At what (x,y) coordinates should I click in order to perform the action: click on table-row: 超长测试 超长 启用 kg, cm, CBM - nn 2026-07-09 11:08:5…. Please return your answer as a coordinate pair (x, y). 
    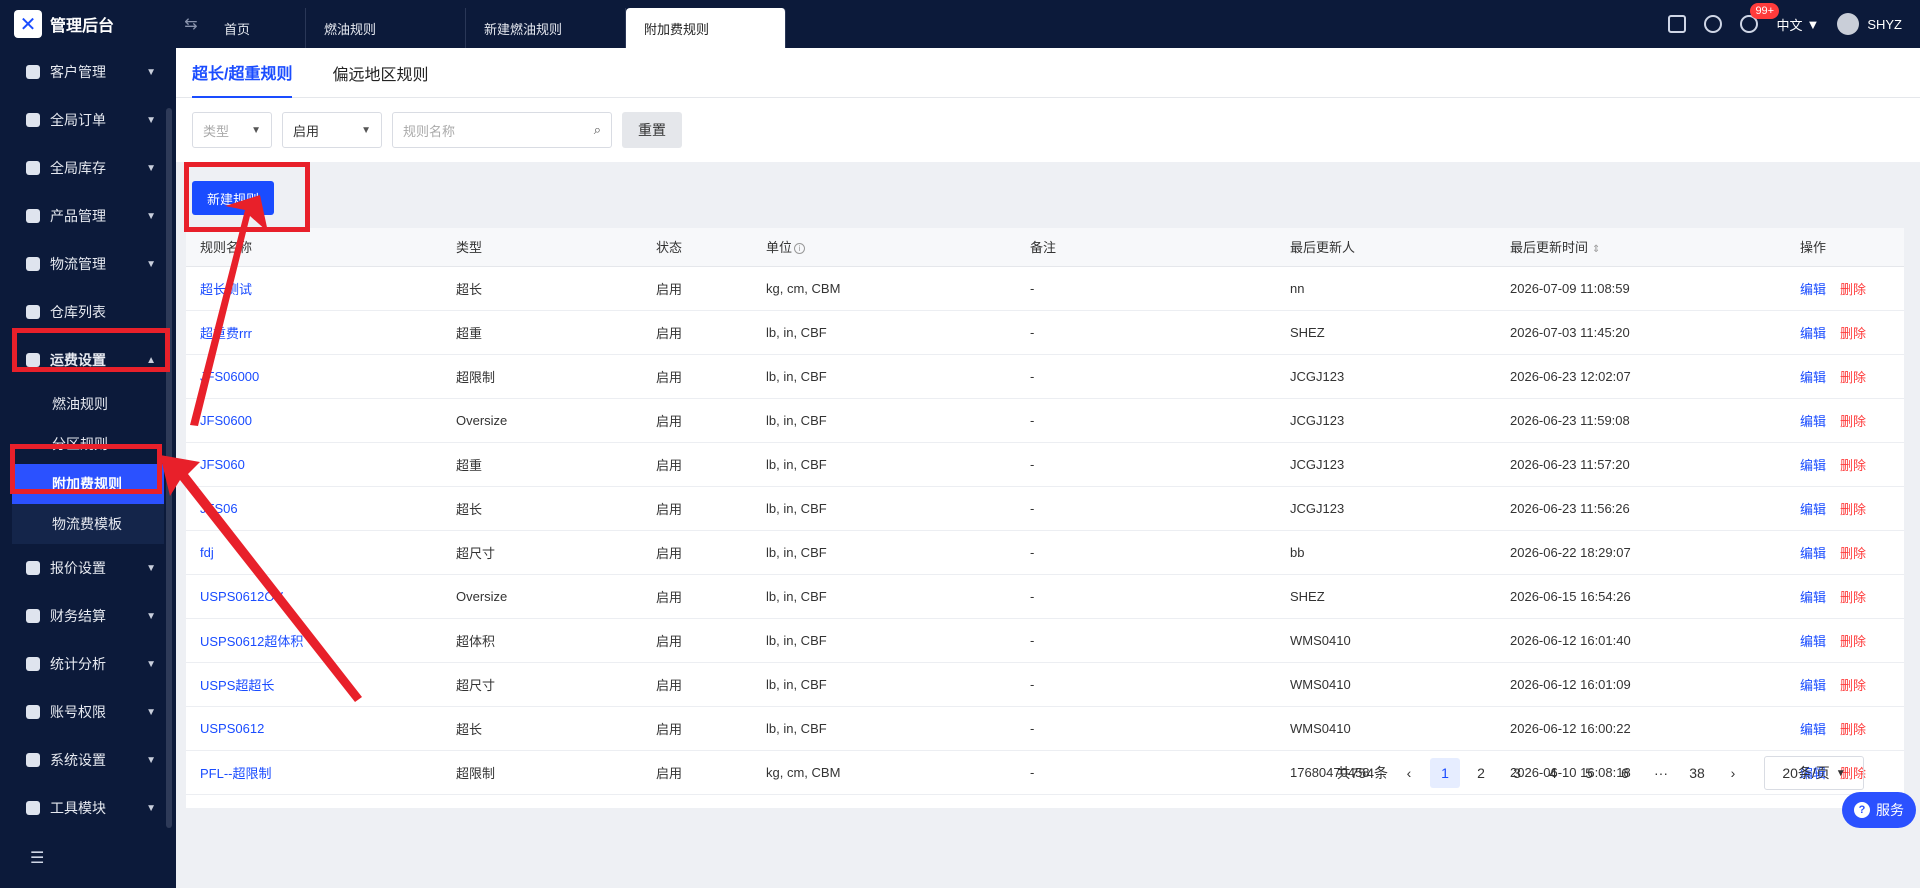
    Looking at the image, I should click on (1045, 288).